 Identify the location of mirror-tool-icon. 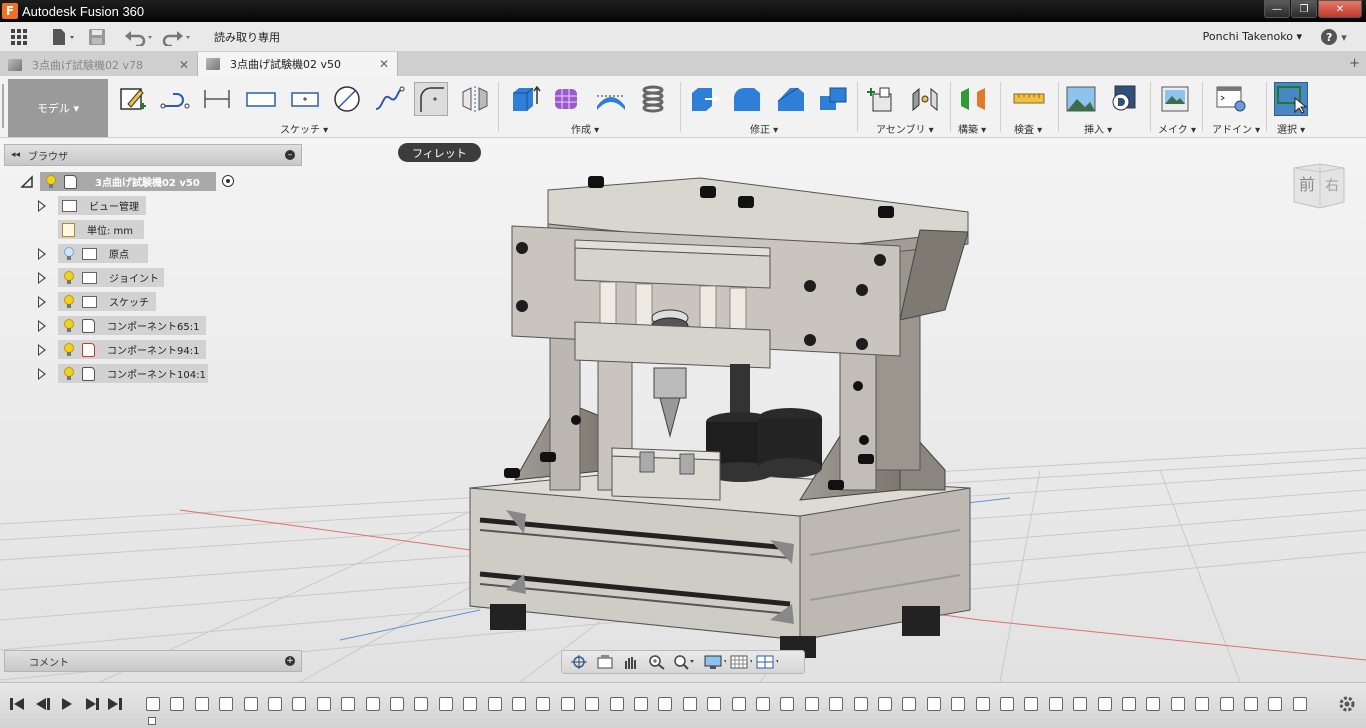
(475, 99).